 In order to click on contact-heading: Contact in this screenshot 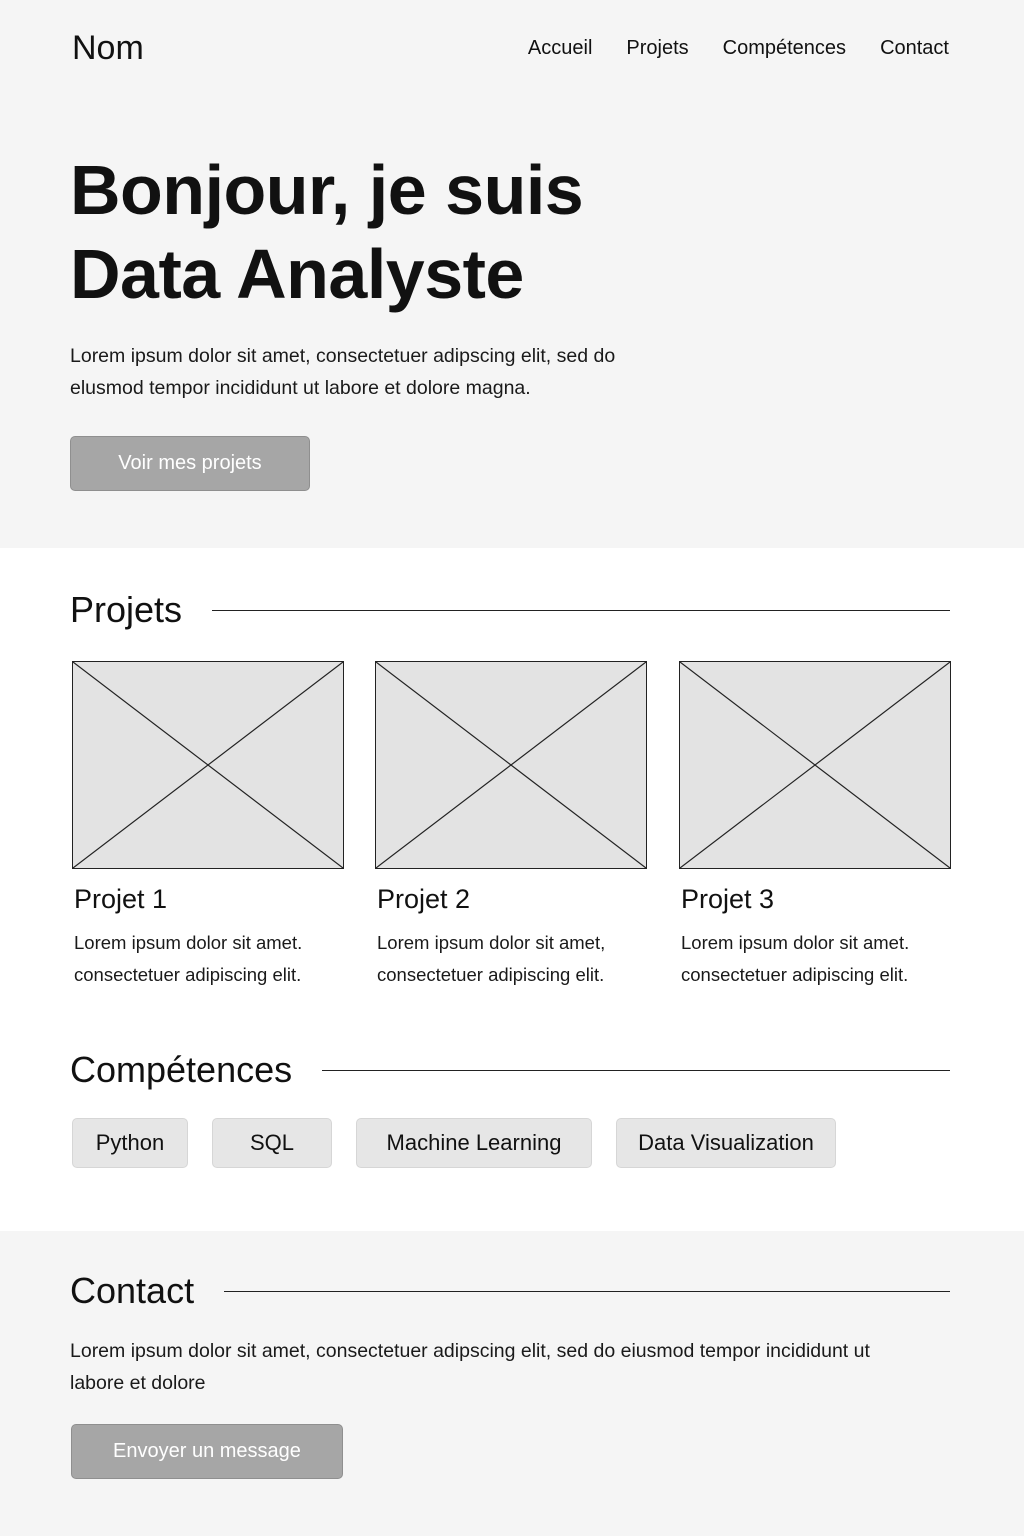, I will do `click(132, 1290)`.